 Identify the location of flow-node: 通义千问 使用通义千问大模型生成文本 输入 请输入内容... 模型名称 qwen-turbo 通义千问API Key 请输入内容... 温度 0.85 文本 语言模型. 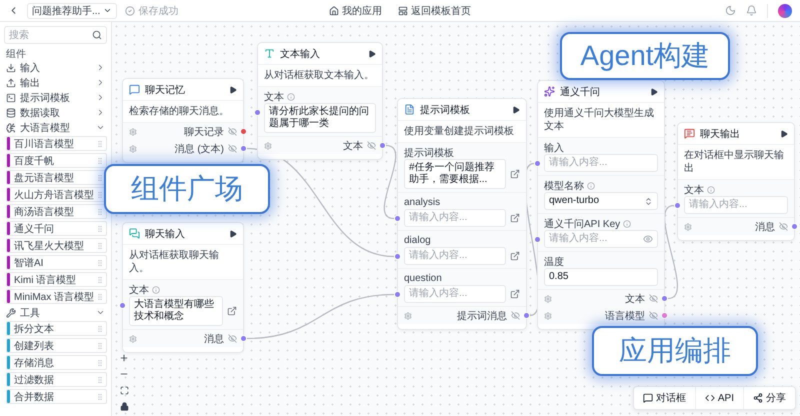
(601, 205).